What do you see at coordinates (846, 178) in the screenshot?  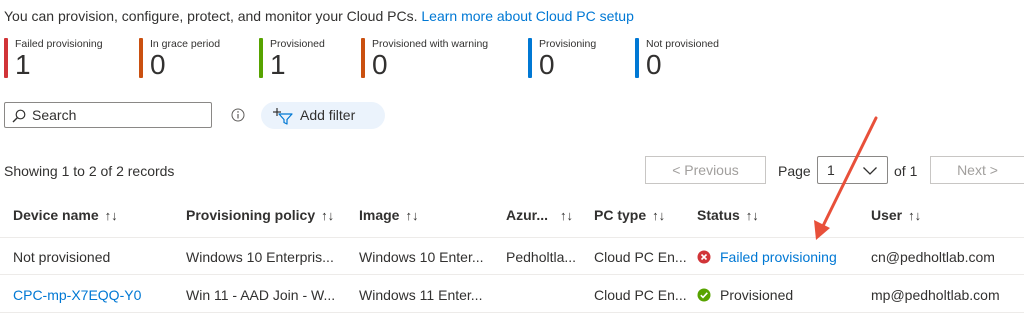 I see `annotation-arrow-icon` at bounding box center [846, 178].